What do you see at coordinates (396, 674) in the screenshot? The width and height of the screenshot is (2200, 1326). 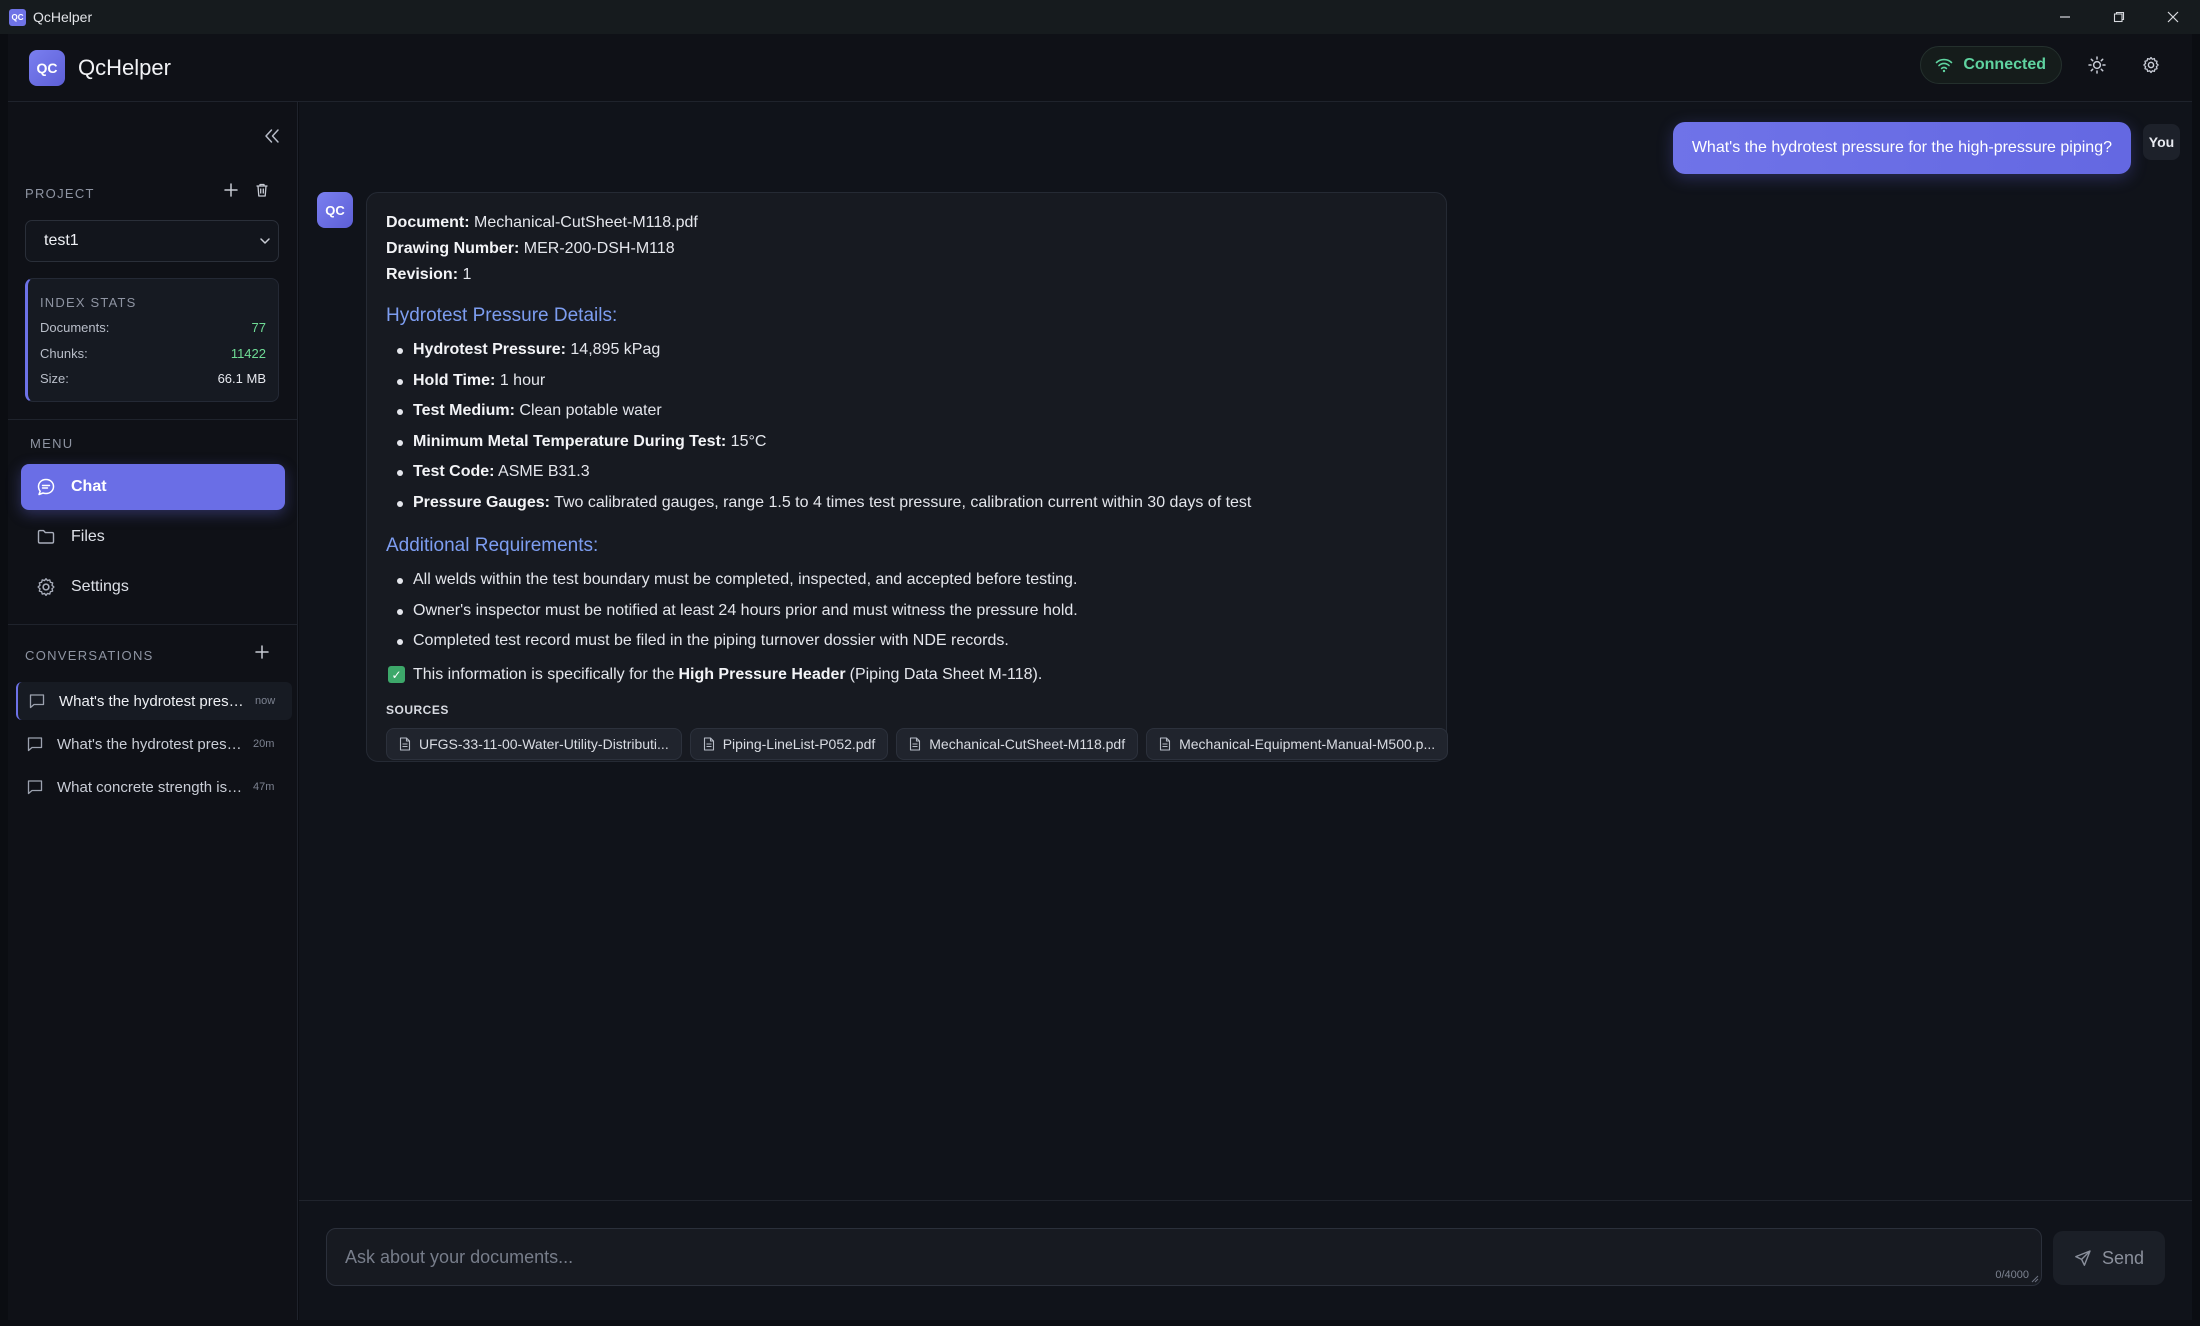 I see `check-icon: ✓` at bounding box center [396, 674].